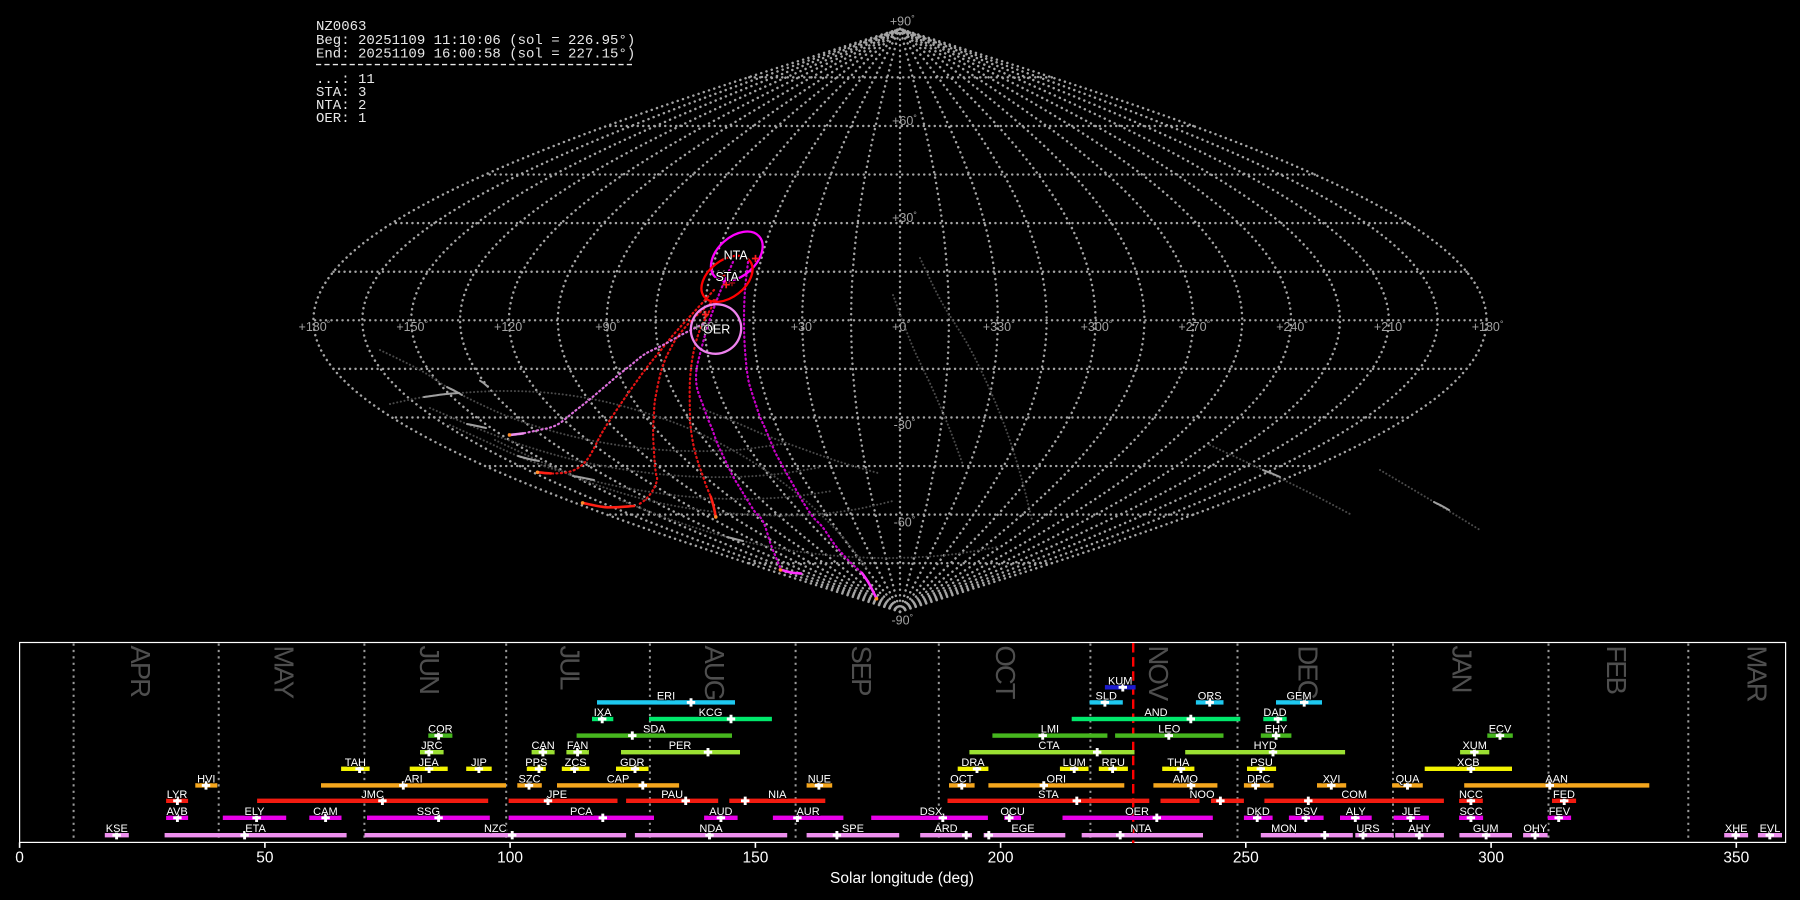 This screenshot has width=1800, height=900. What do you see at coordinates (429, 670) in the screenshot?
I see `svg-text: JUN` at bounding box center [429, 670].